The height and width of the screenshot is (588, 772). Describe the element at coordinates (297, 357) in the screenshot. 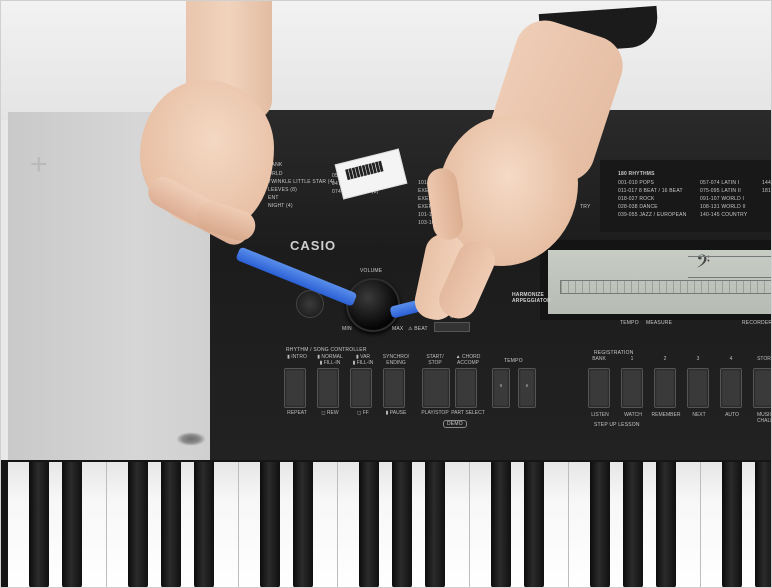

I see `rhythm-button-top-label: ▮ INTRO` at that location.